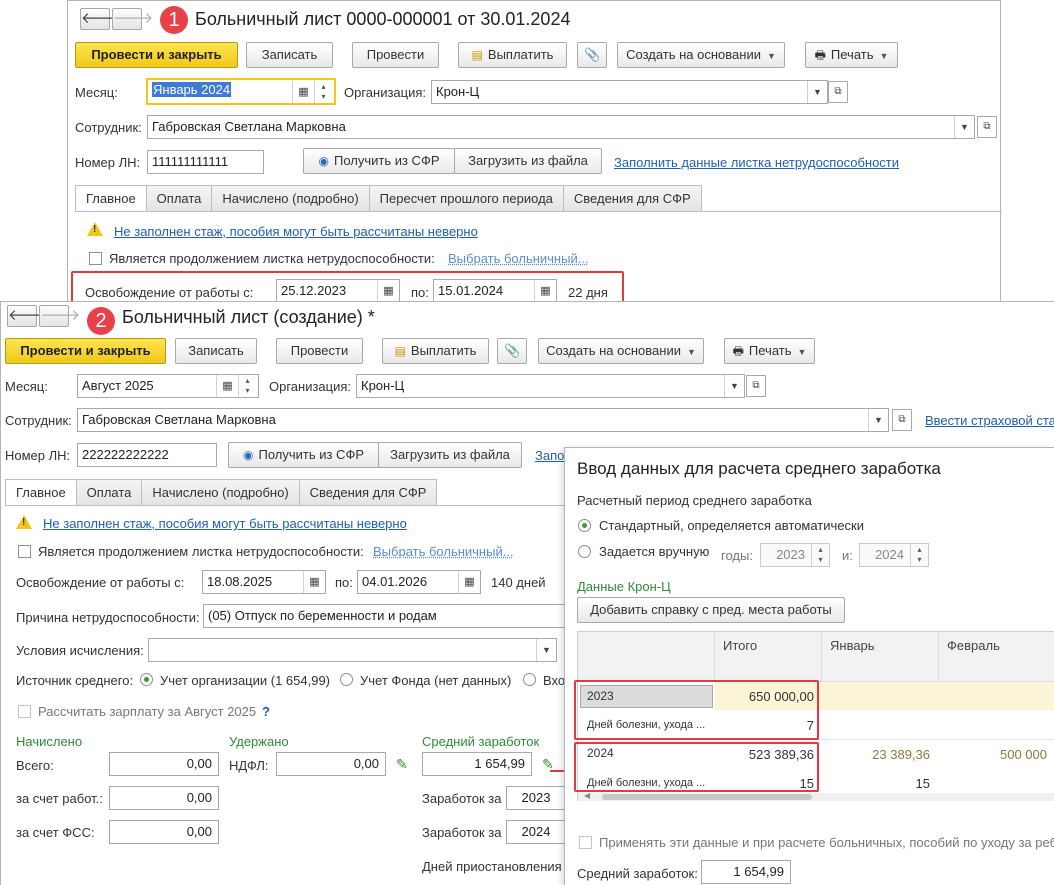 The height and width of the screenshot is (885, 1054). Describe the element at coordinates (466, 198) in the screenshot. I see `tab-recalc: Пересчет прошлого периода` at that location.